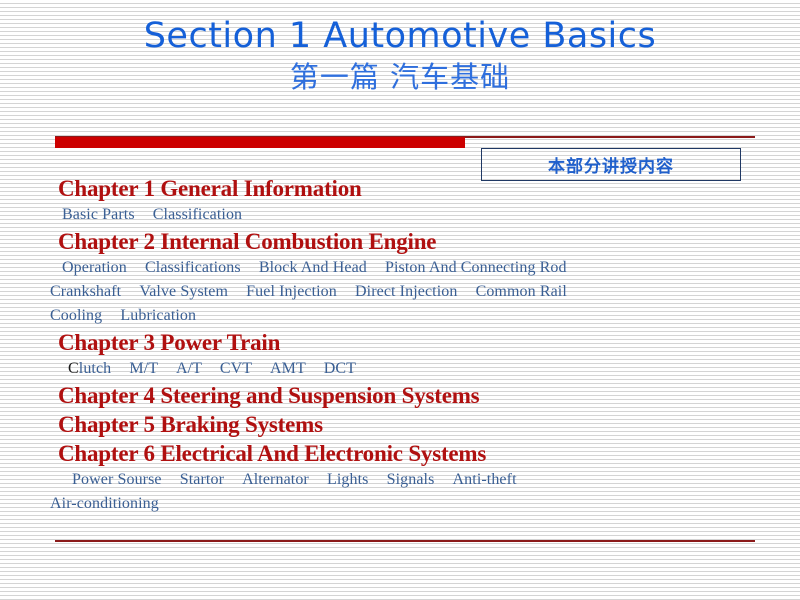 This screenshot has height=600, width=800. What do you see at coordinates (76, 315) in the screenshot?
I see `sub-item: Cooling` at bounding box center [76, 315].